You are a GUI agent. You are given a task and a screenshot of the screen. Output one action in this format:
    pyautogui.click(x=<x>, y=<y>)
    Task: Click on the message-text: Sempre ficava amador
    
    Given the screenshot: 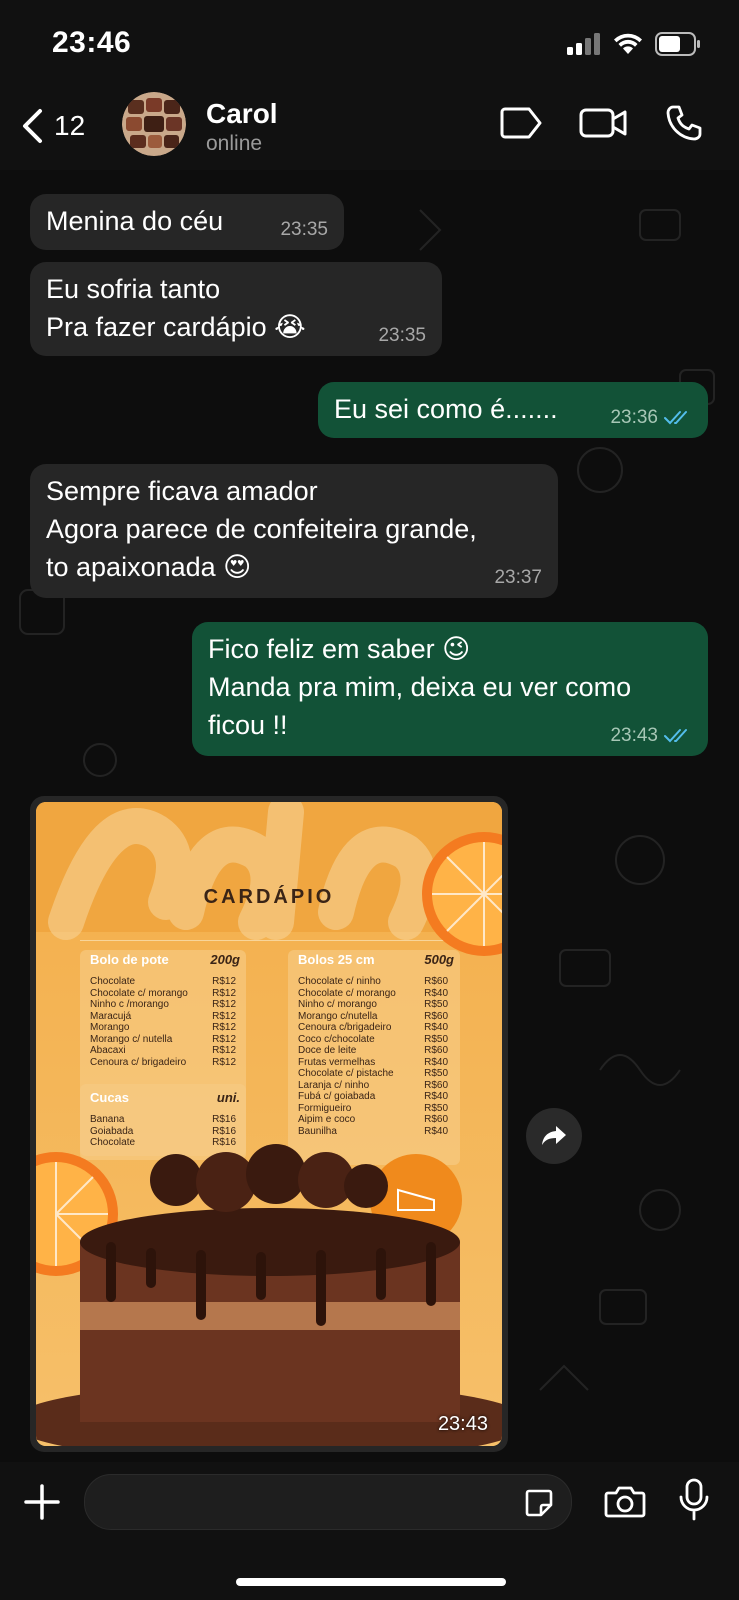 What is the action you would take?
    pyautogui.click(x=182, y=491)
    